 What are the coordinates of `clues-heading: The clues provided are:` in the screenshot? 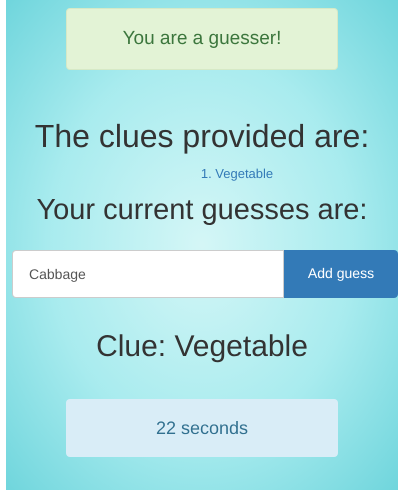 It's located at (202, 136).